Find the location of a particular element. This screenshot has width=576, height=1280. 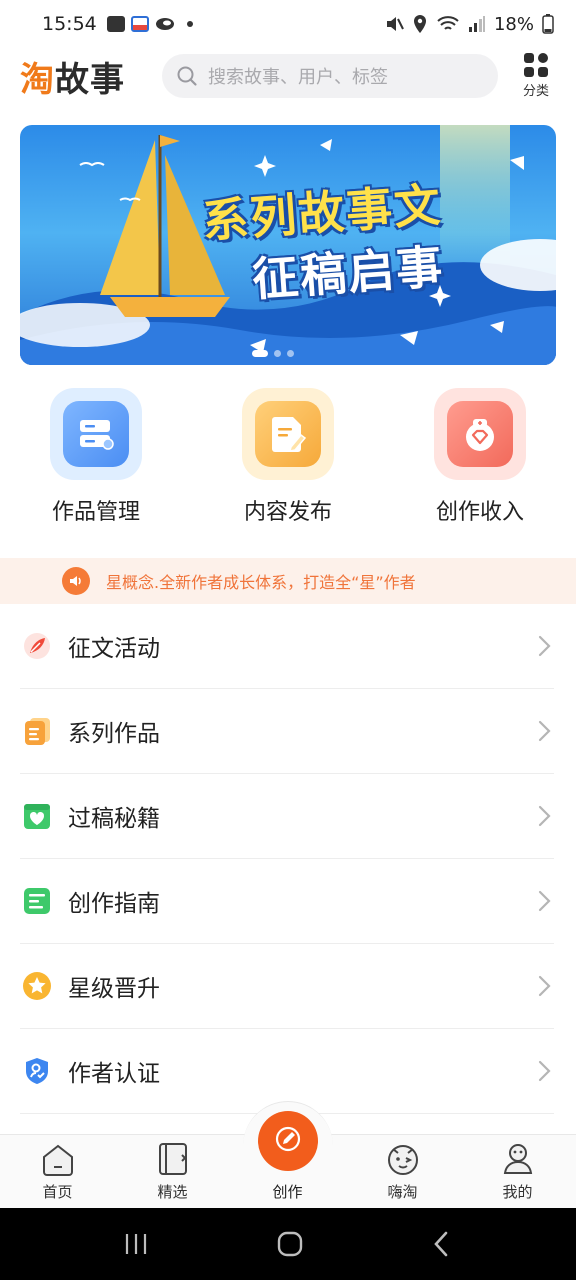

menu-item-star-level: 星级晋升 is located at coordinates (287, 986).